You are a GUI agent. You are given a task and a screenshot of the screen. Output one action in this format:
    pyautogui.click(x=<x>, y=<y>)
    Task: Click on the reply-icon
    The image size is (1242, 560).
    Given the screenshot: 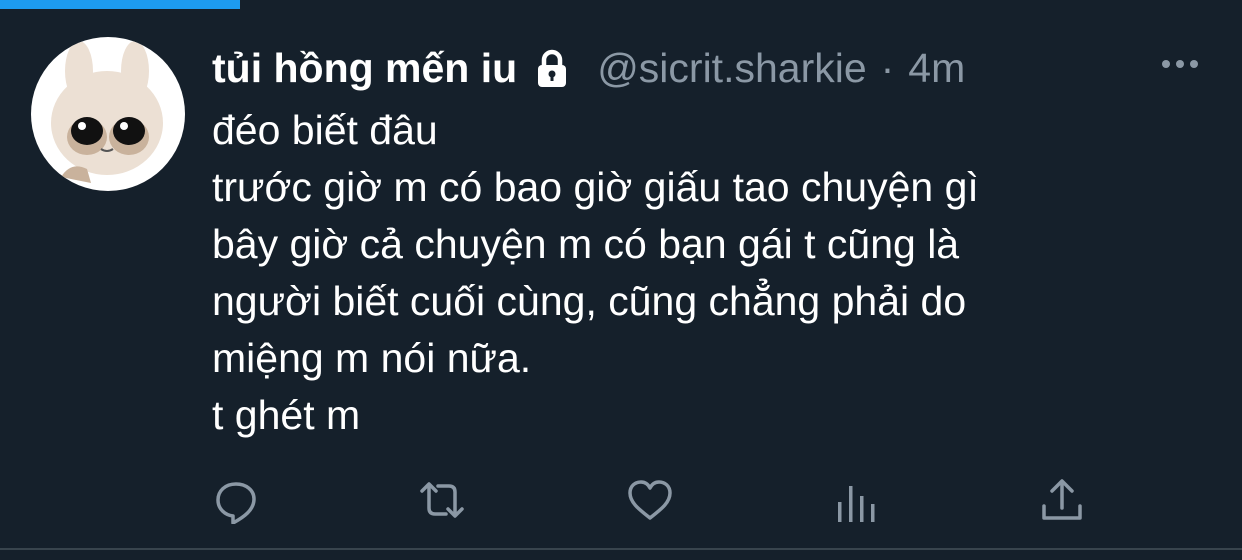 What is the action you would take?
    pyautogui.click(x=236, y=500)
    